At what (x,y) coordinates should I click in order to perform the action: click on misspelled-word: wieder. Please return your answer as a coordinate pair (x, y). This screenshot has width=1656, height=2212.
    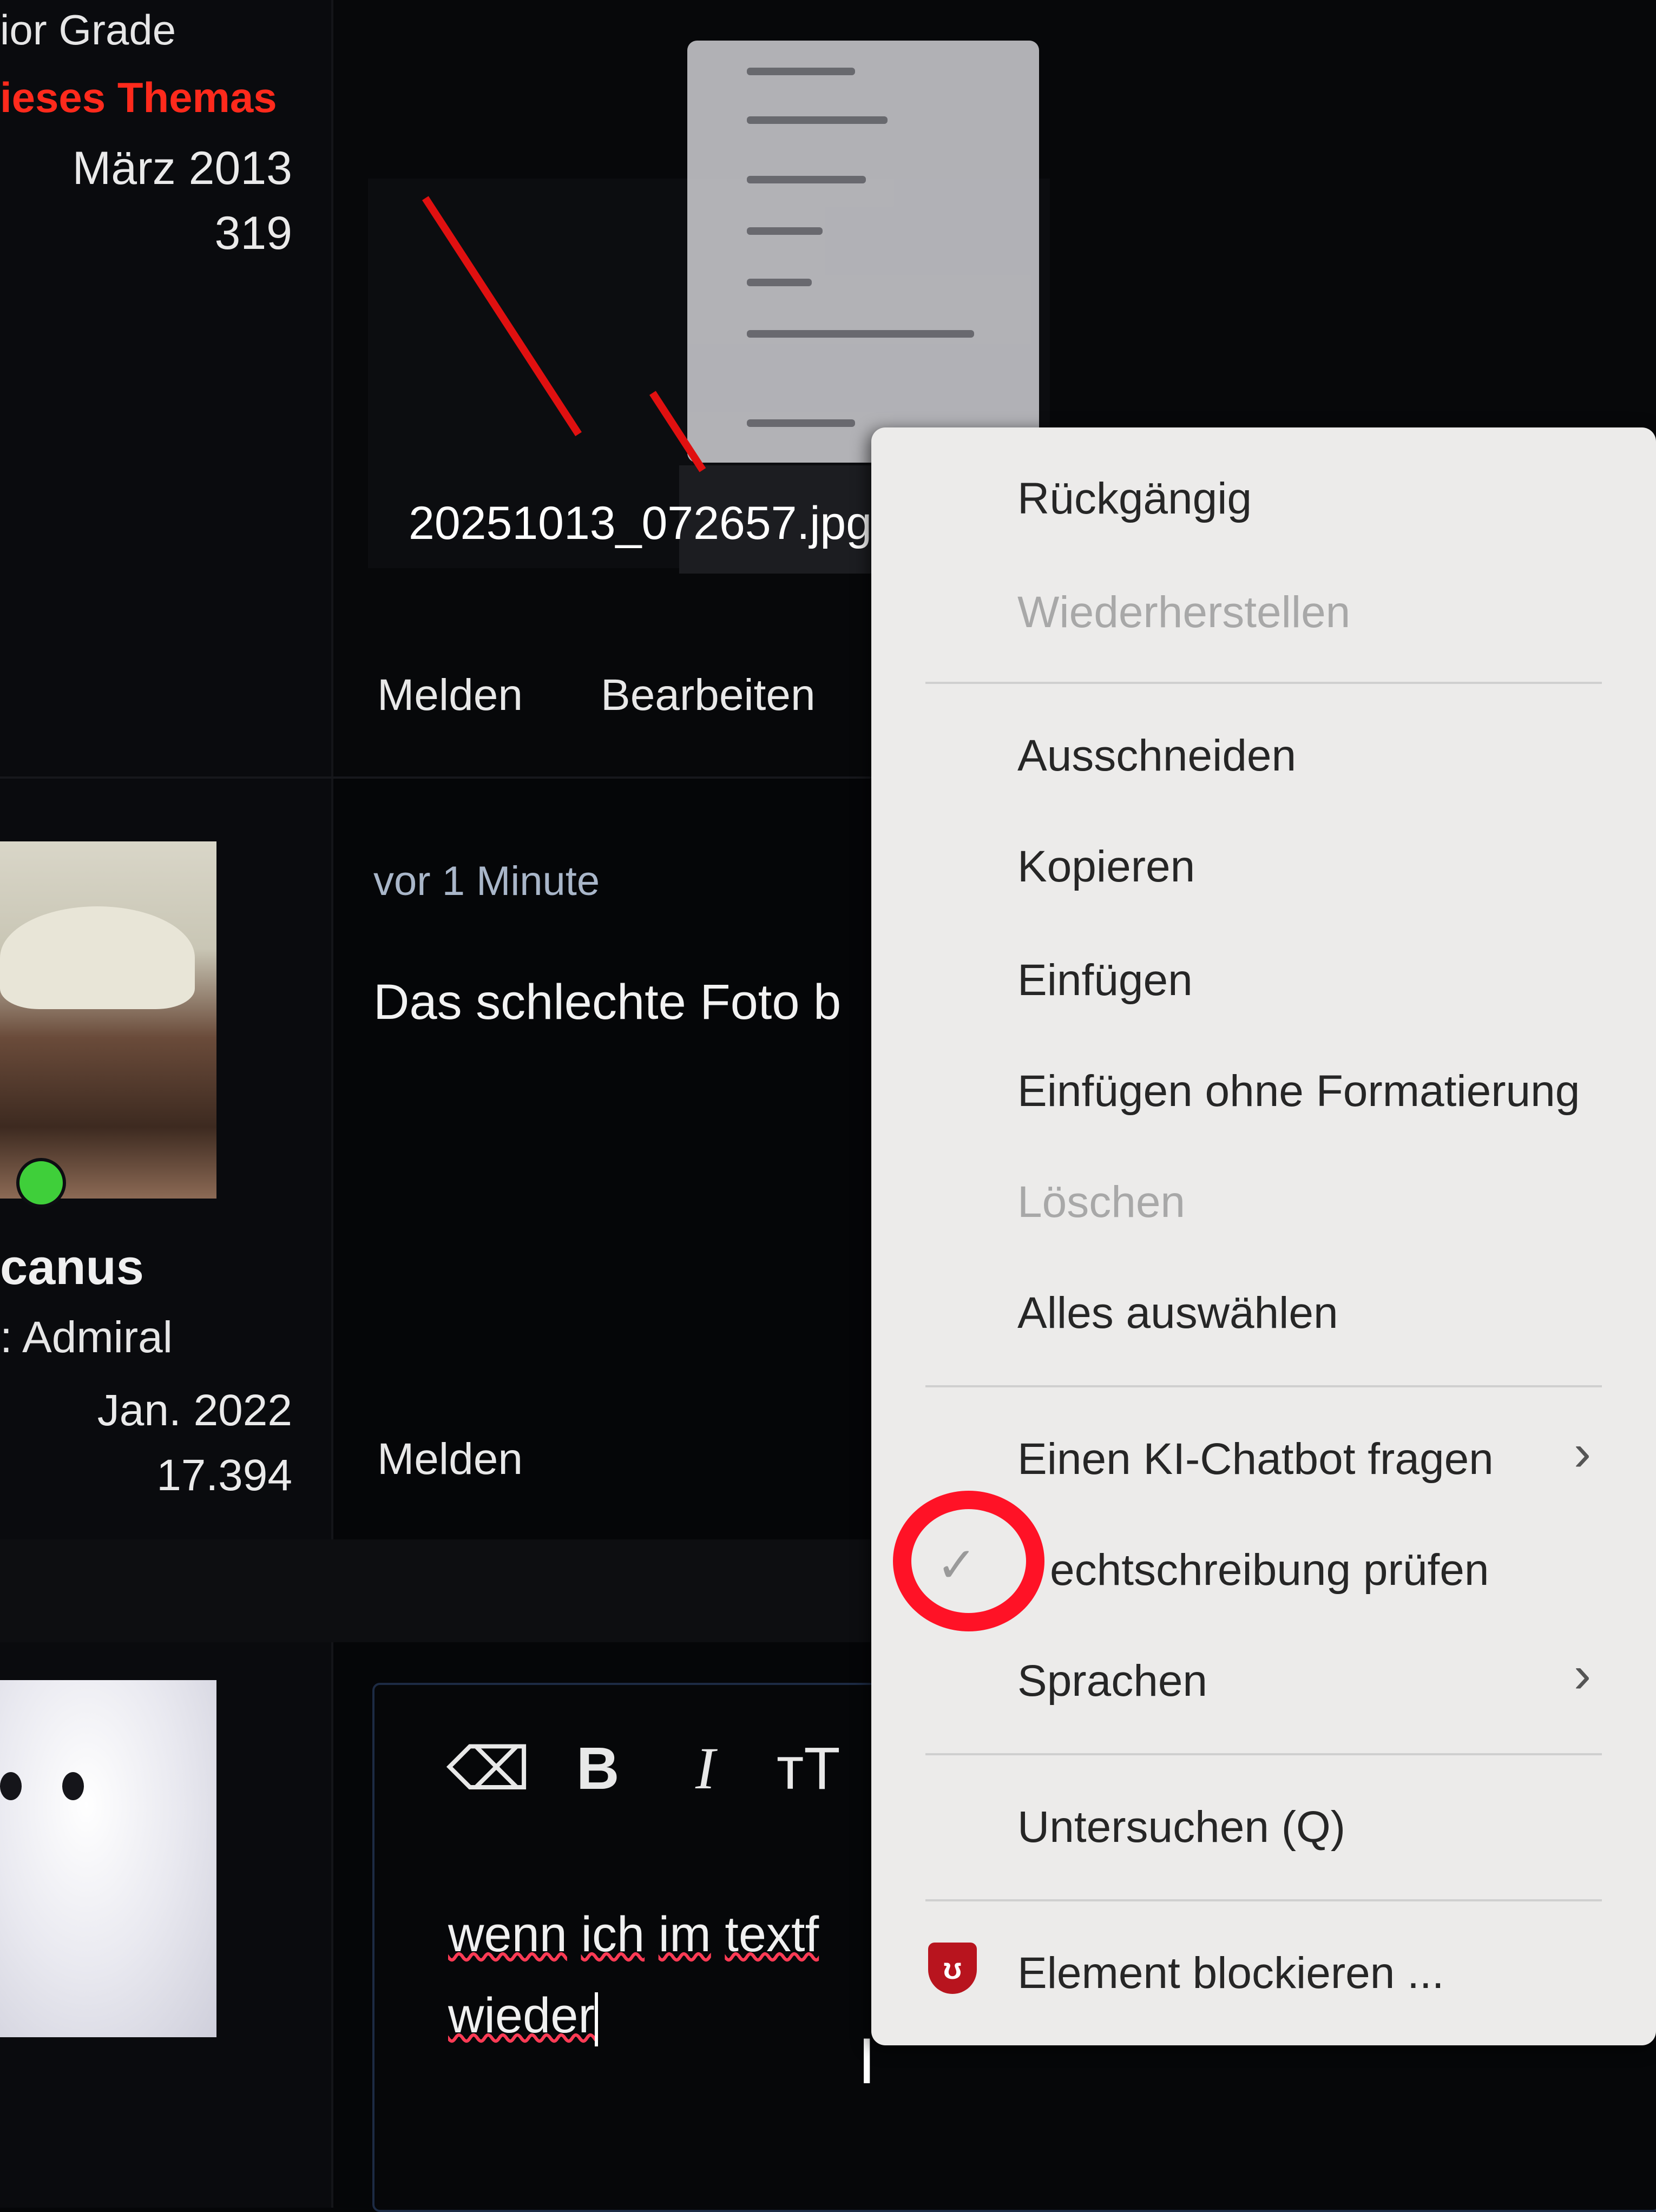
    Looking at the image, I should click on (521, 2016).